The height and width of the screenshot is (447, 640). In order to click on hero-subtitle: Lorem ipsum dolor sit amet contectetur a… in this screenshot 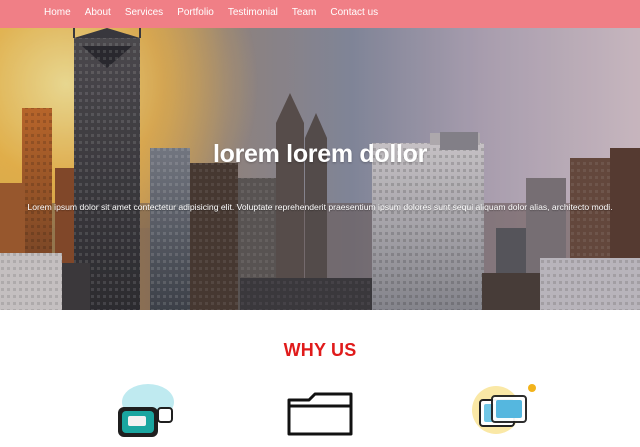, I will do `click(320, 207)`.